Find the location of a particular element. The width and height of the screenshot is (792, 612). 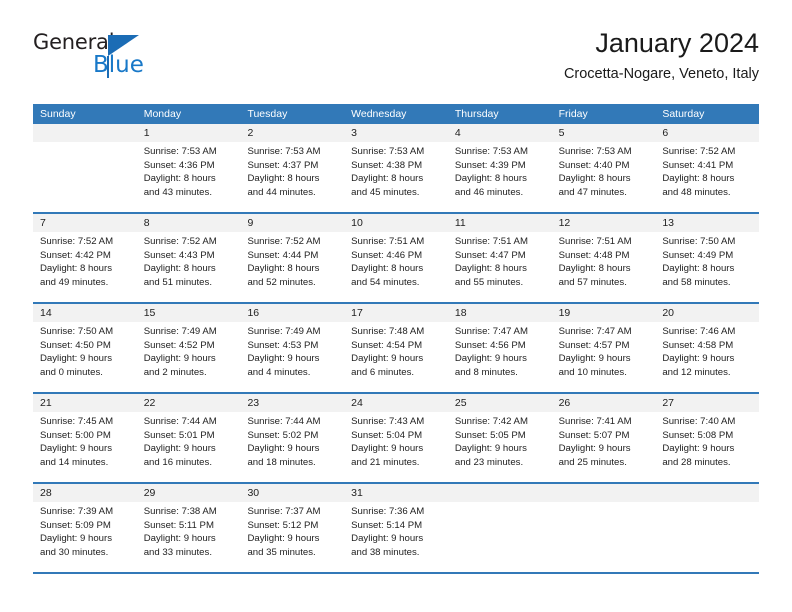

day-number: 26 is located at coordinates (603, 403).